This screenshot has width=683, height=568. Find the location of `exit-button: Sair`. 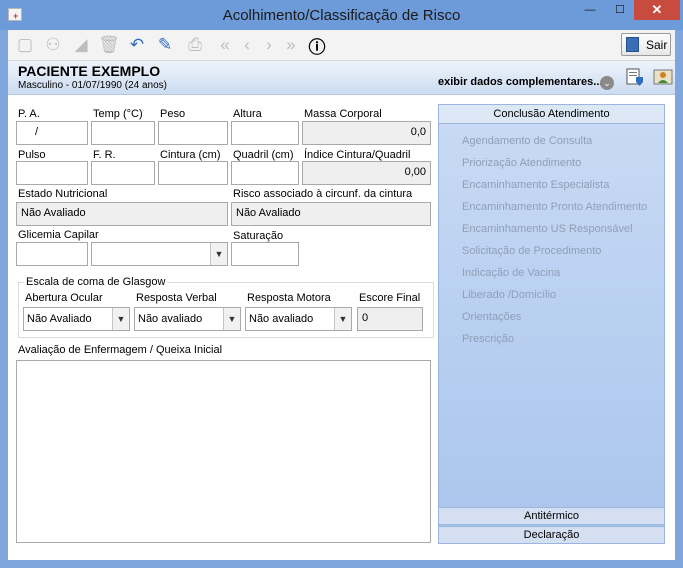

exit-button: Sair is located at coordinates (646, 44).